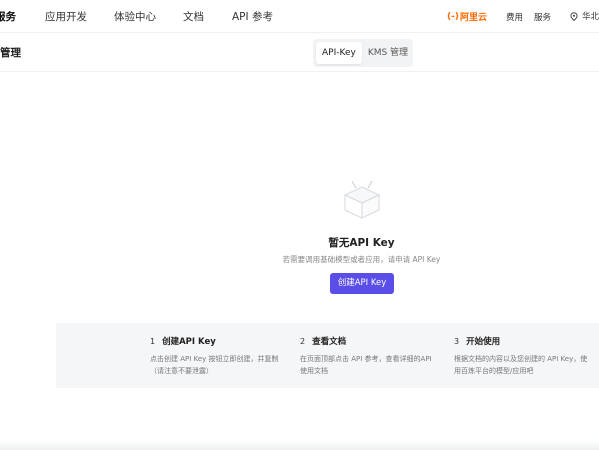 Image resolution: width=599 pixels, height=450 pixels. Describe the element at coordinates (299, 16) in the screenshot. I see `top-navigation-bar: 服务 应用开发 体验中心 文档 API 参考 (-) 阿里云 费用 服务 华北` at that location.